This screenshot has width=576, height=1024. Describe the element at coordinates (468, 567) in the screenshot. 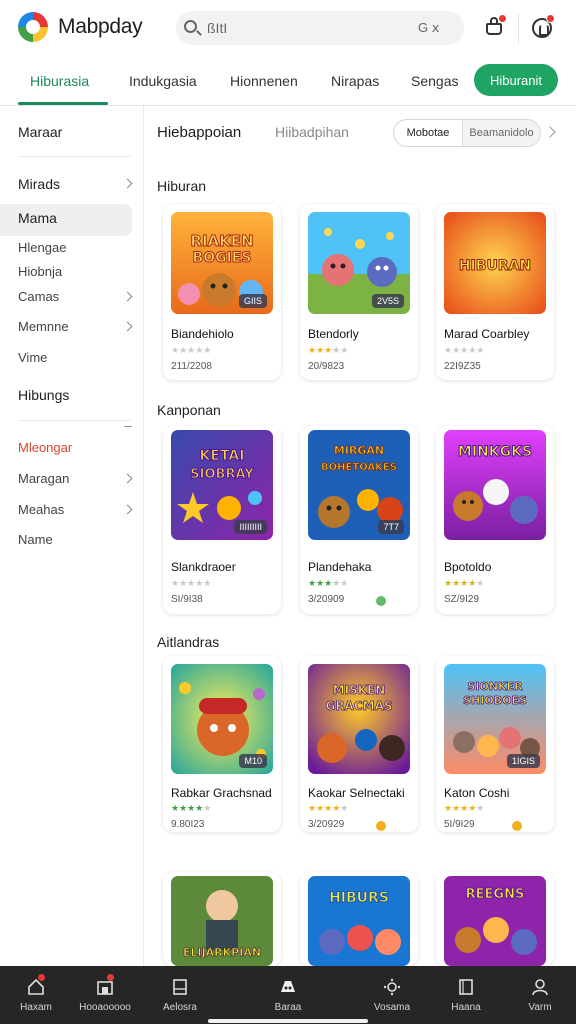

I see `game-title: Bpotoldo` at that location.